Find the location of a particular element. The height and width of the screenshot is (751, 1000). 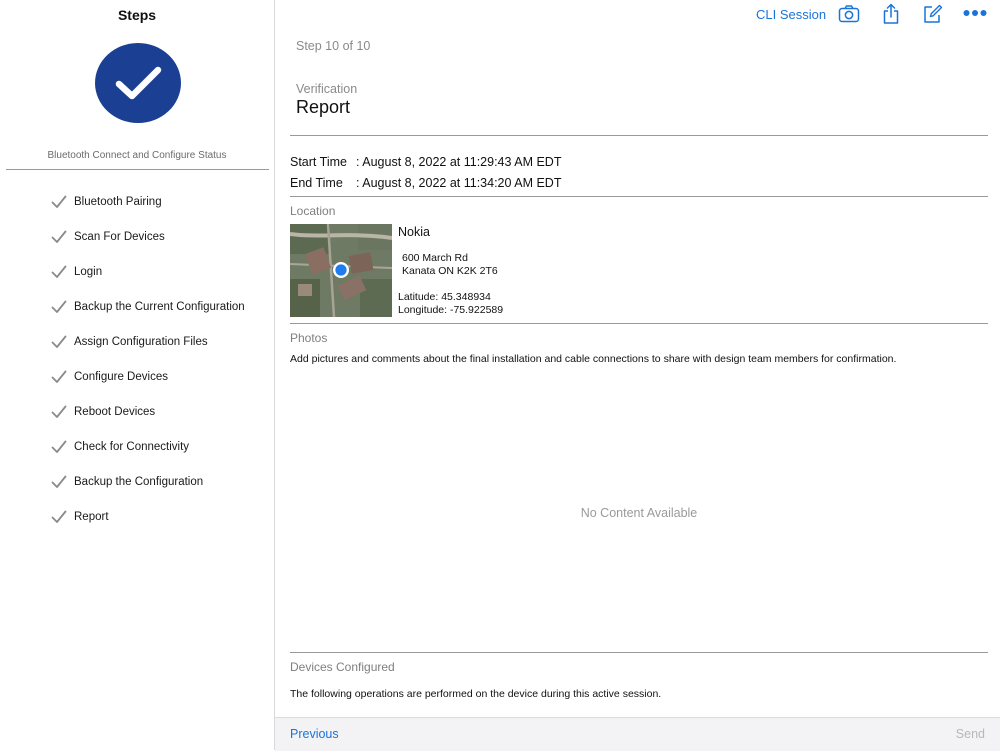

step-label: Assign Configuration Files is located at coordinates (141, 341).